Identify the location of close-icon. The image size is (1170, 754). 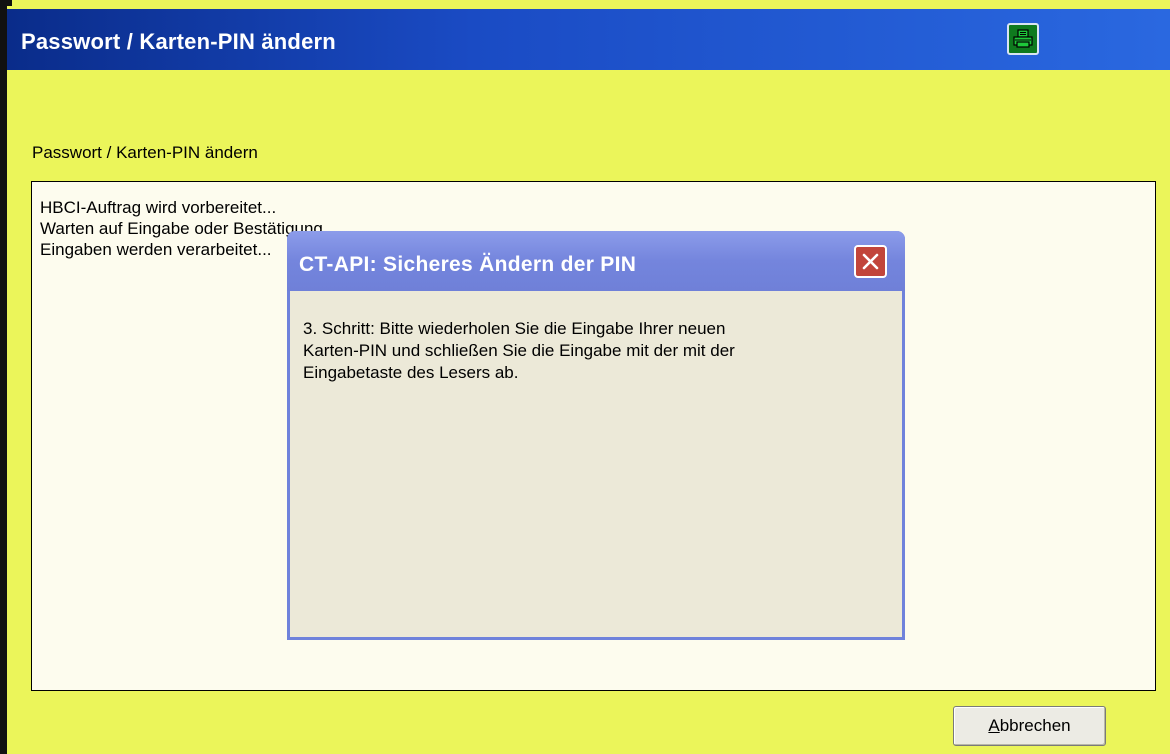
(870, 261).